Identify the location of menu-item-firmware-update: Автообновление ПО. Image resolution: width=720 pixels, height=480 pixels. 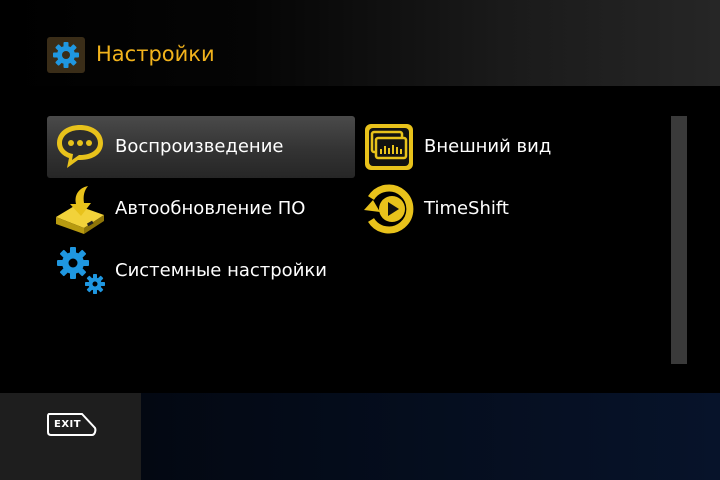
(201, 209).